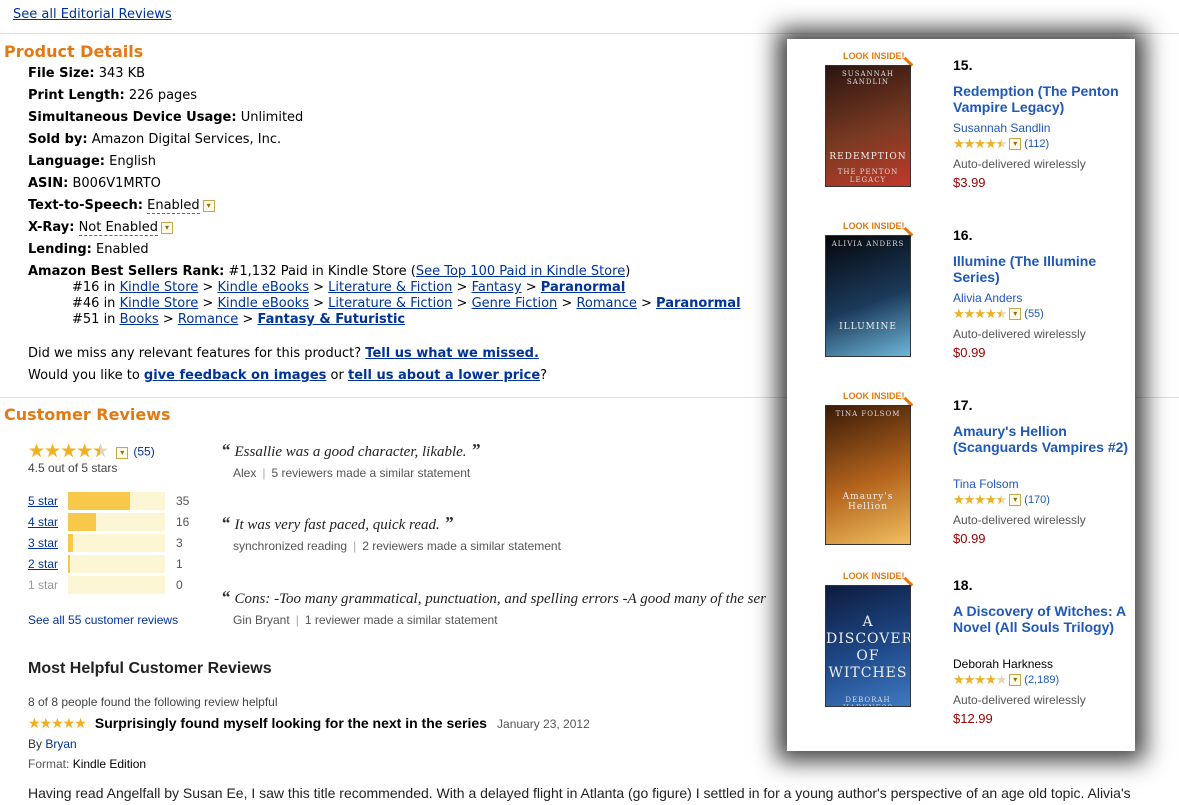  What do you see at coordinates (986, 484) in the screenshot?
I see `book-author: Tina Folsom` at bounding box center [986, 484].